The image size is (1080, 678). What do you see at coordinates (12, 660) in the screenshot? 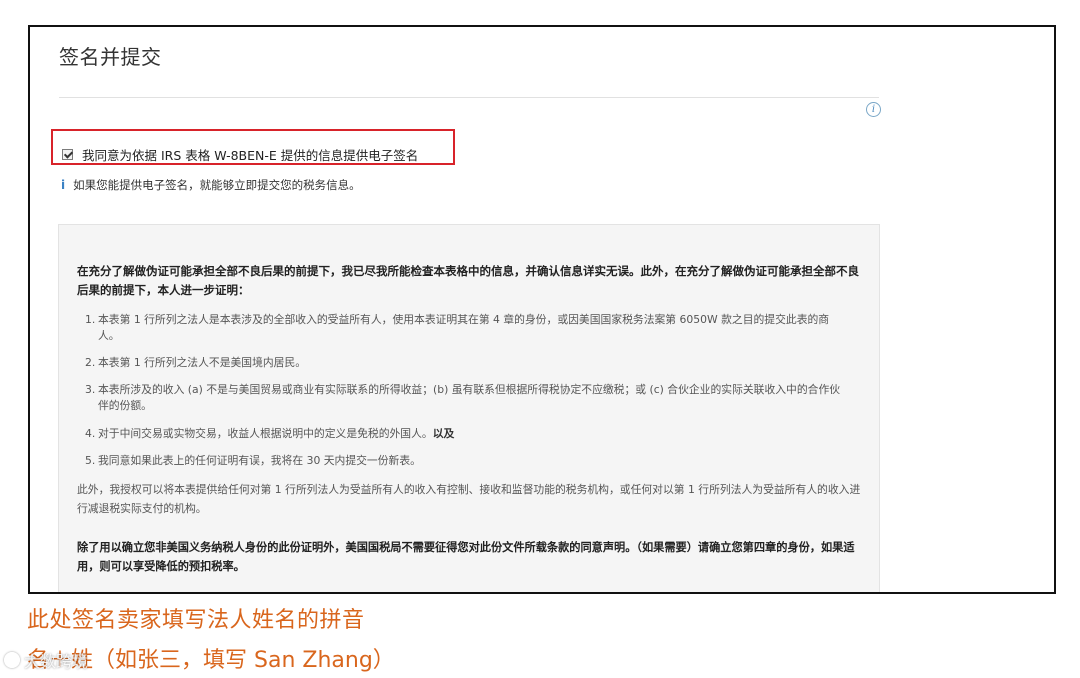
I see `watermark-logo-icon` at bounding box center [12, 660].